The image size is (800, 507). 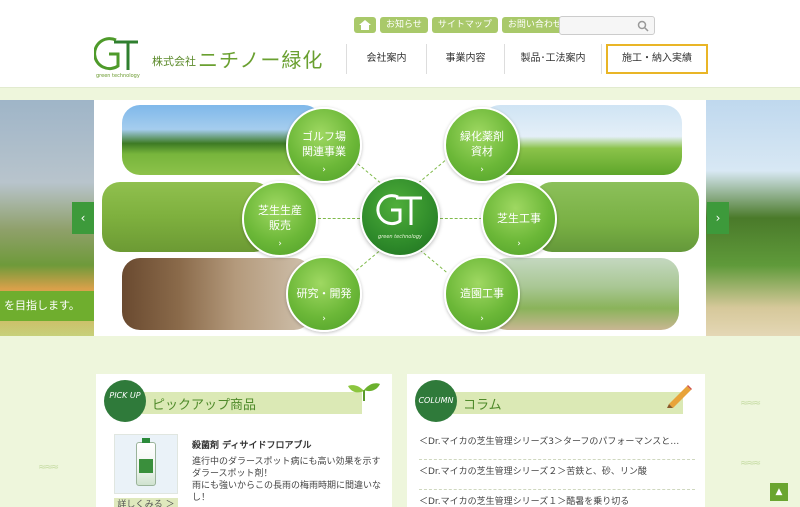 What do you see at coordinates (324, 151) in the screenshot?
I see `bubble-label: 関連事業` at bounding box center [324, 151].